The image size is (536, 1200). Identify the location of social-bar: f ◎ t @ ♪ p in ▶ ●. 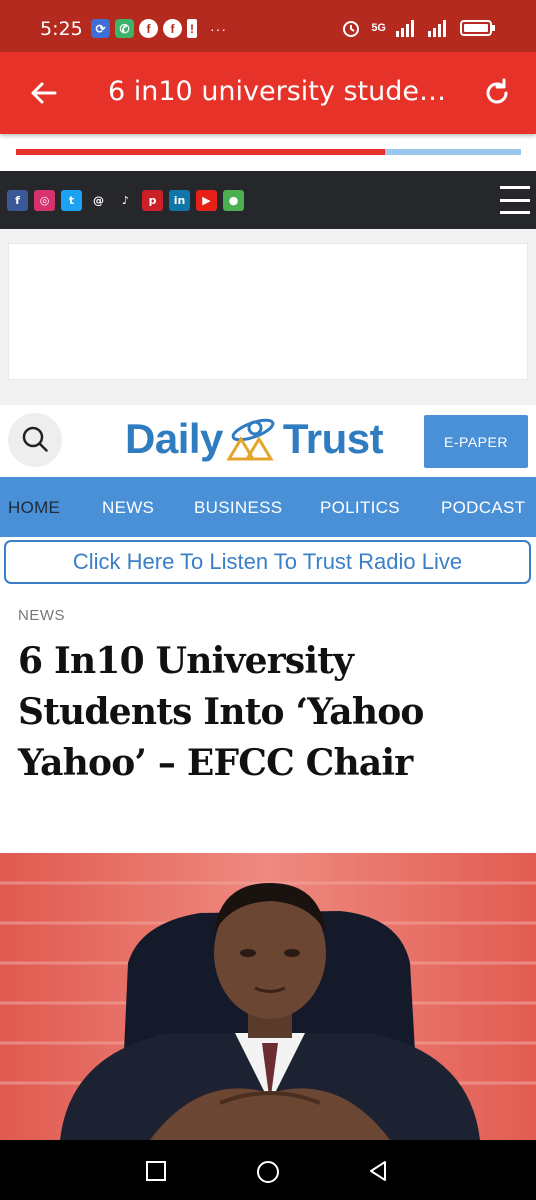
(268, 200).